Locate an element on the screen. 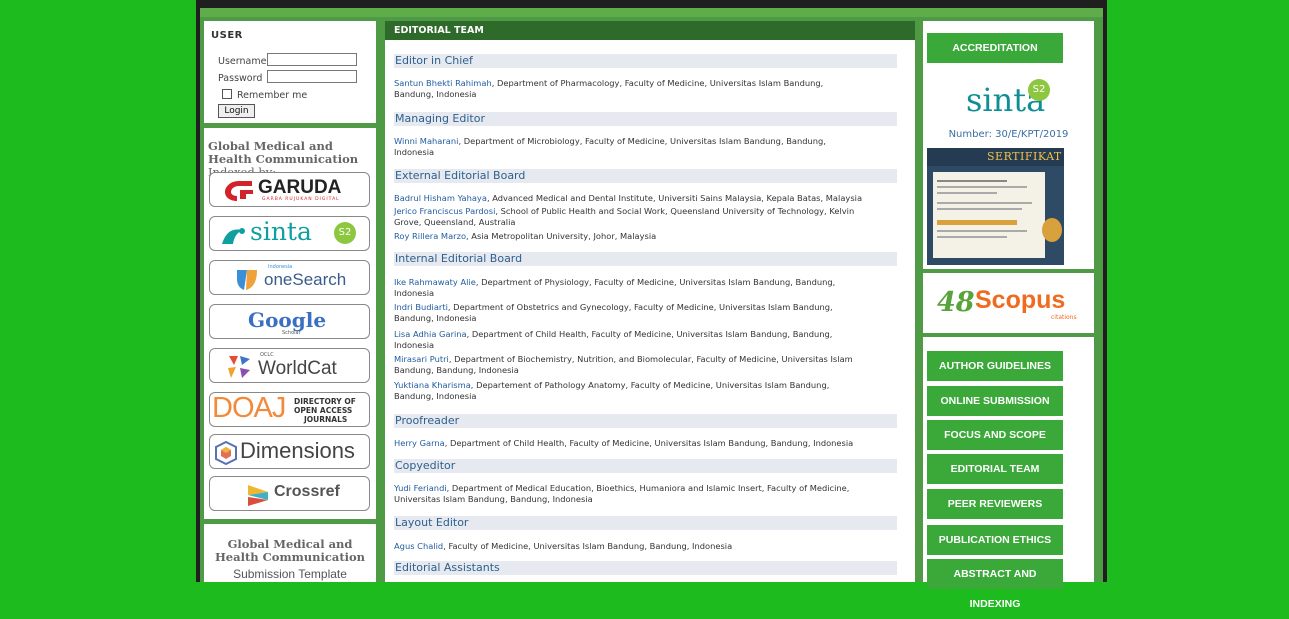 The image size is (1289, 619). doaj-sub3: JOURNALS is located at coordinates (326, 419).